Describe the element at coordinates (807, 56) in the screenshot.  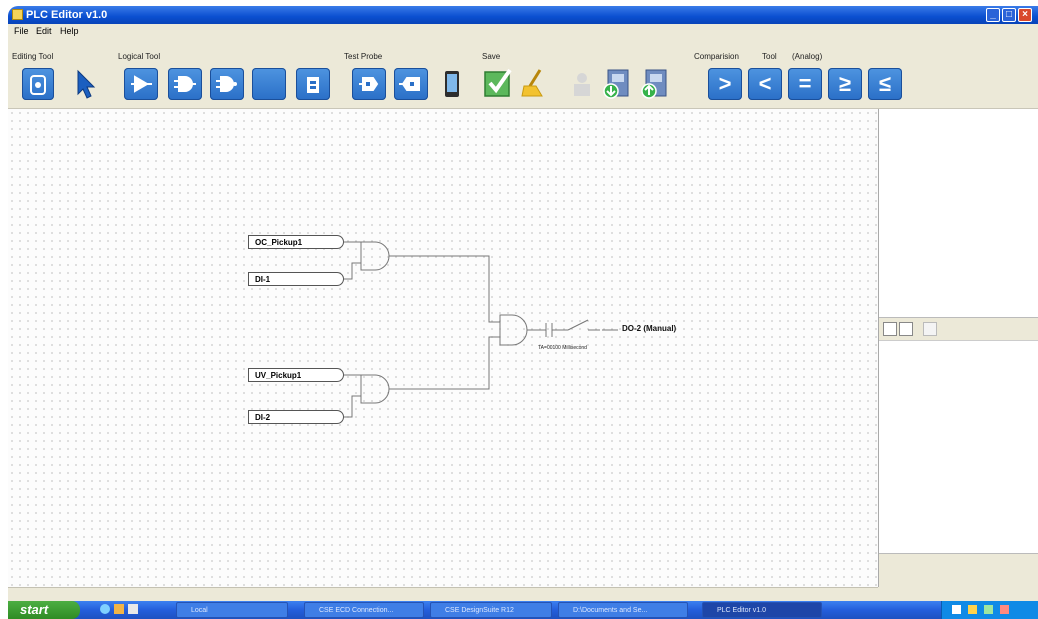
I see `group-label-analog: (Analog)` at that location.